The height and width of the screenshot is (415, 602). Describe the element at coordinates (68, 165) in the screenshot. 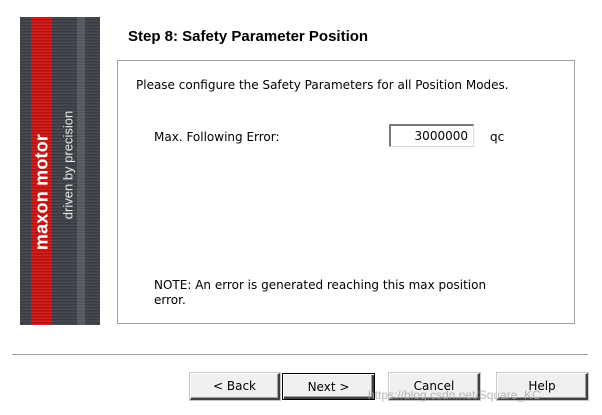

I see `brand-tagline: driven by precision` at that location.